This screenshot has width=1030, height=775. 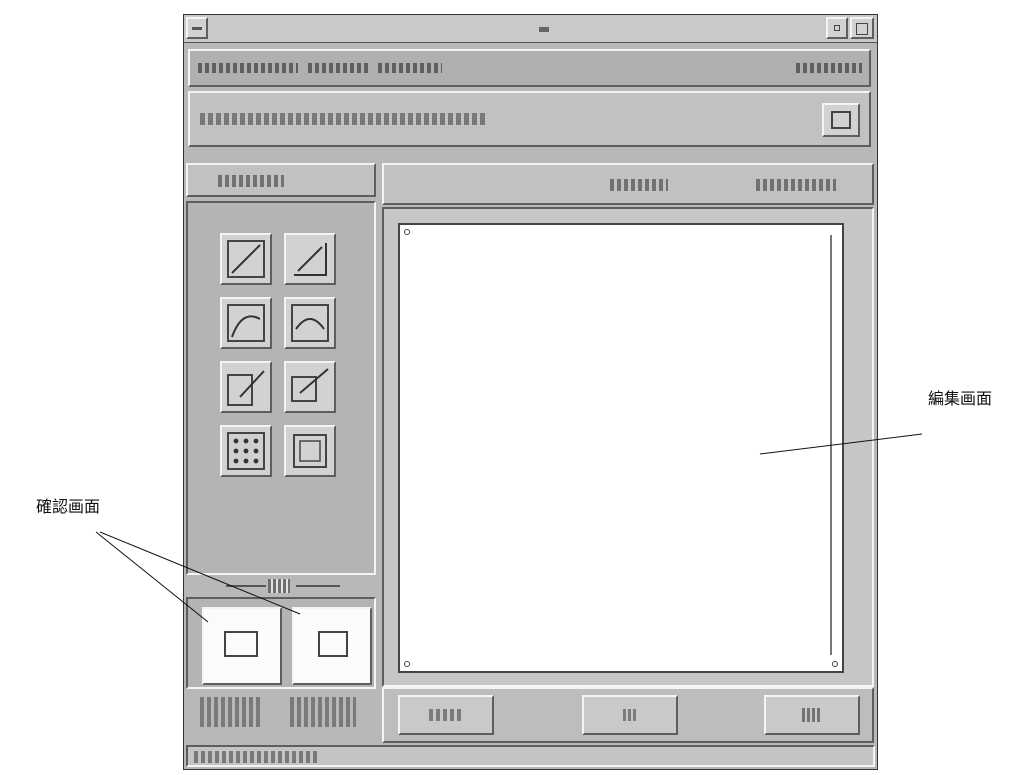 I want to click on system-menu-button, so click(x=197, y=28).